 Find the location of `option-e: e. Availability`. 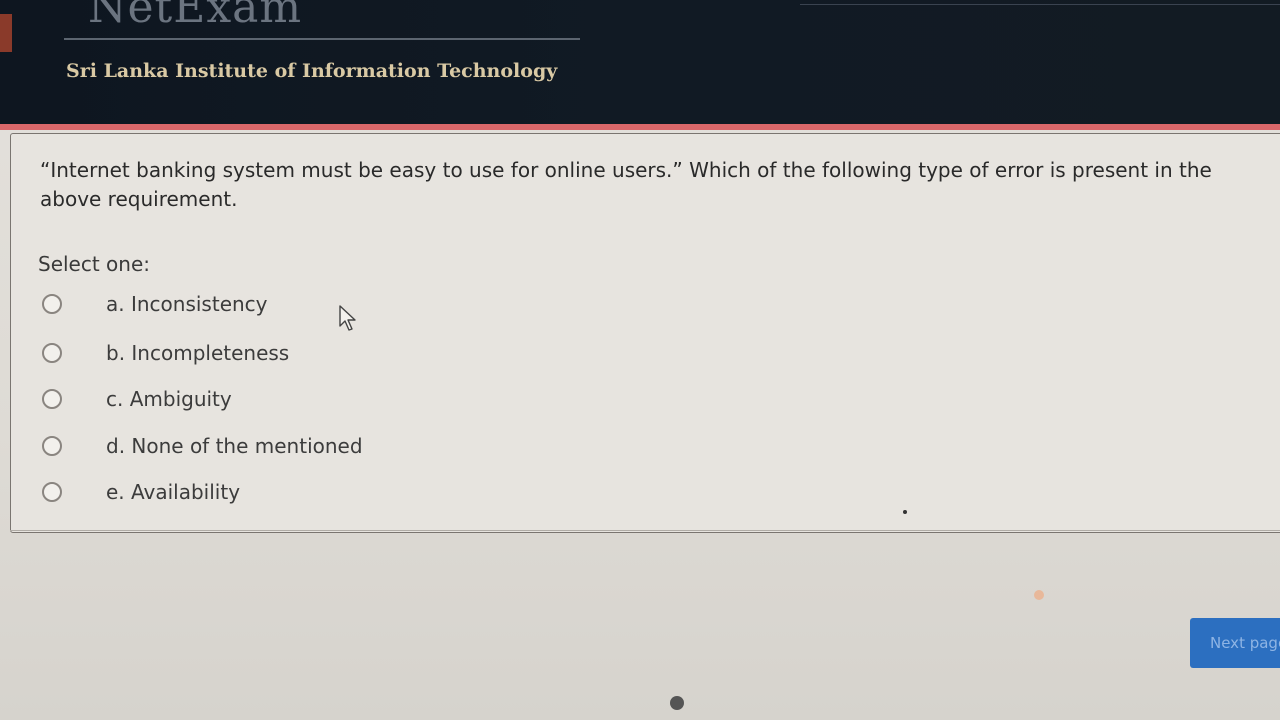

option-e: e. Availability is located at coordinates (141, 492).